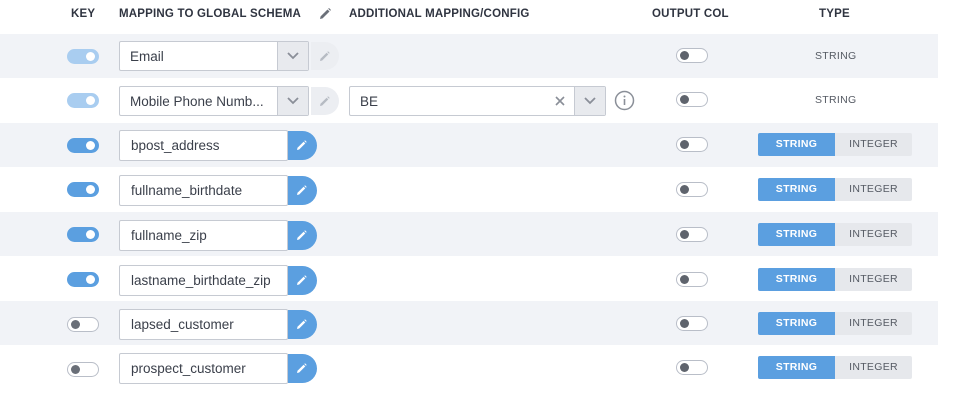 This screenshot has height=398, width=962. I want to click on mapping-input-value: prospect_customer, so click(188, 368).